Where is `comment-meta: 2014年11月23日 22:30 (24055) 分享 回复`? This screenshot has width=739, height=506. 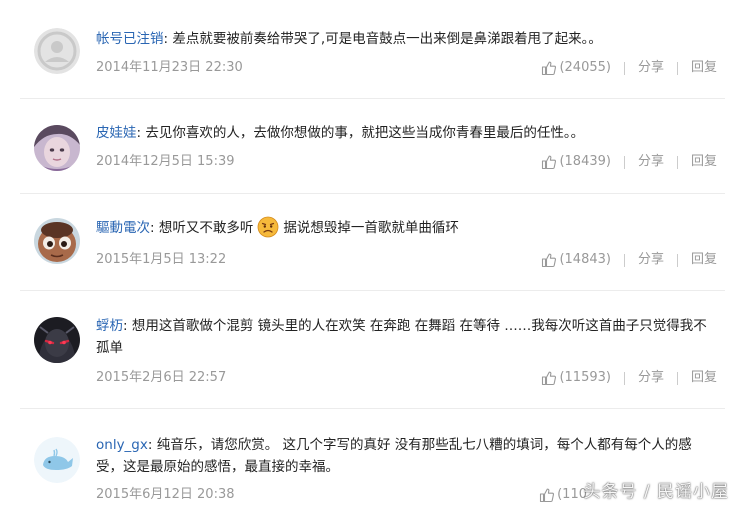
comment-meta: 2014年11月23日 22:30 (24055) 分享 回复 is located at coordinates (406, 68).